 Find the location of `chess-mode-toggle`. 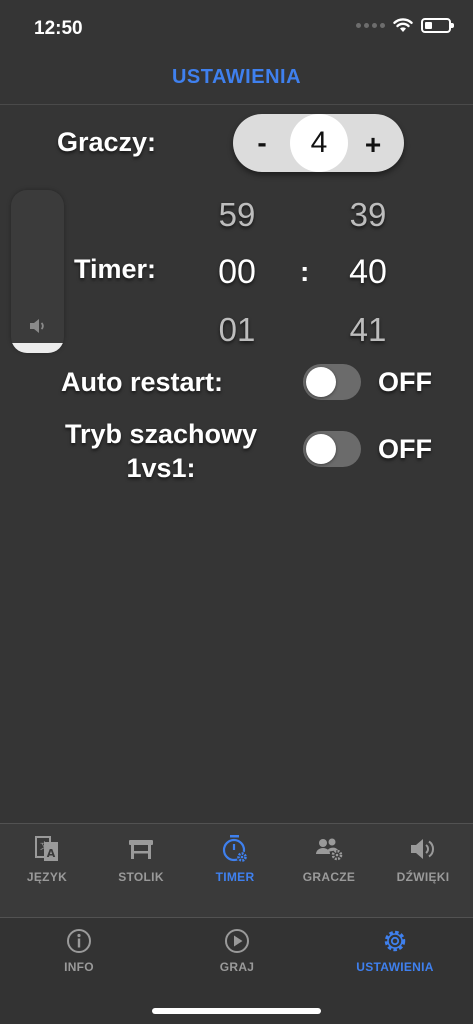

chess-mode-toggle is located at coordinates (332, 449).